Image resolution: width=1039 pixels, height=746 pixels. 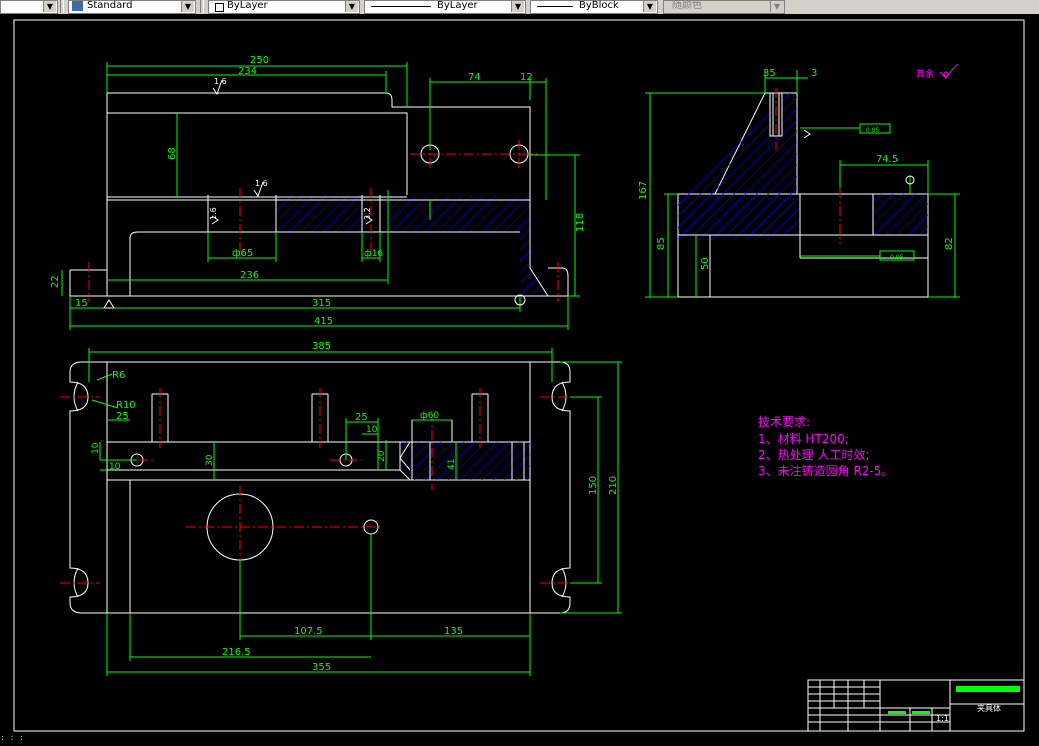 I want to click on tolerance-2: 0.05, so click(x=897, y=257).